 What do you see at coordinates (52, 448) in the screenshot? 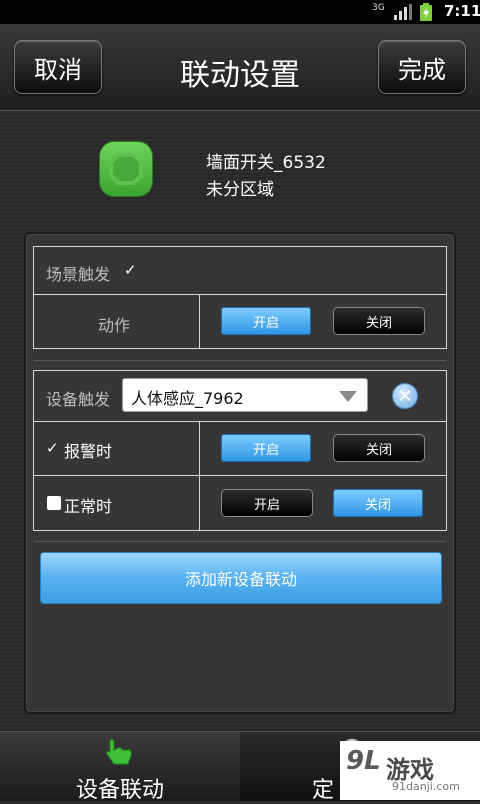
I see `alarm-checkbox: ✓` at bounding box center [52, 448].